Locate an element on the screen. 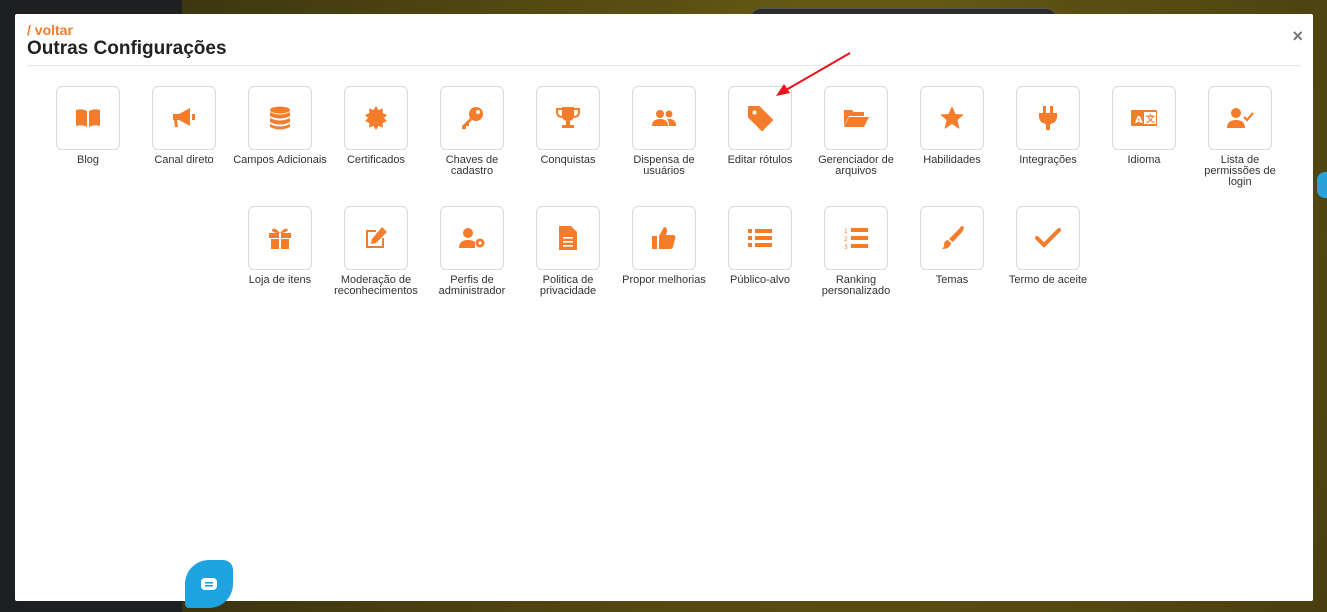  tile-lista-de-permissoes-de-login: Lista de permissões de login is located at coordinates (1240, 137).